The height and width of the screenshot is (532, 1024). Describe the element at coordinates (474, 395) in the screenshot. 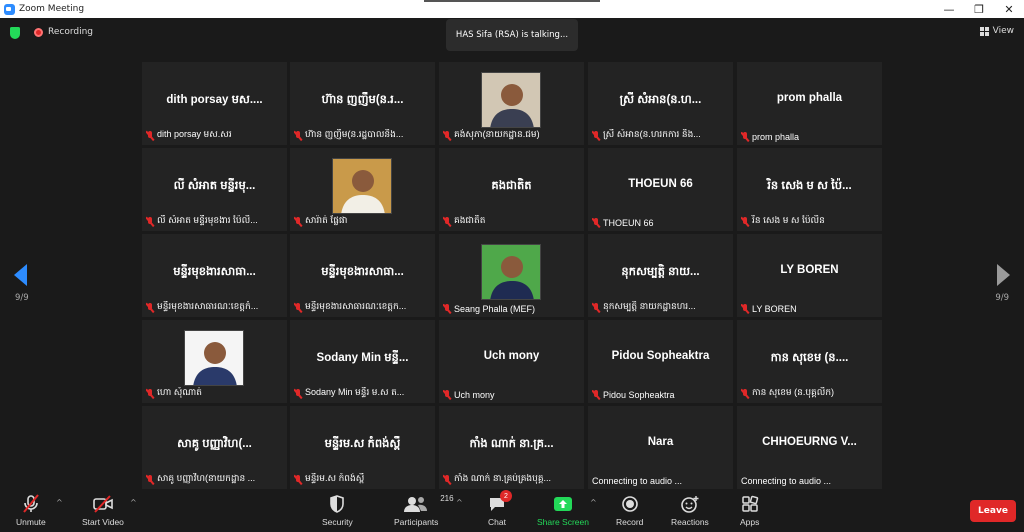

I see `participant-name: Uch mony` at that location.